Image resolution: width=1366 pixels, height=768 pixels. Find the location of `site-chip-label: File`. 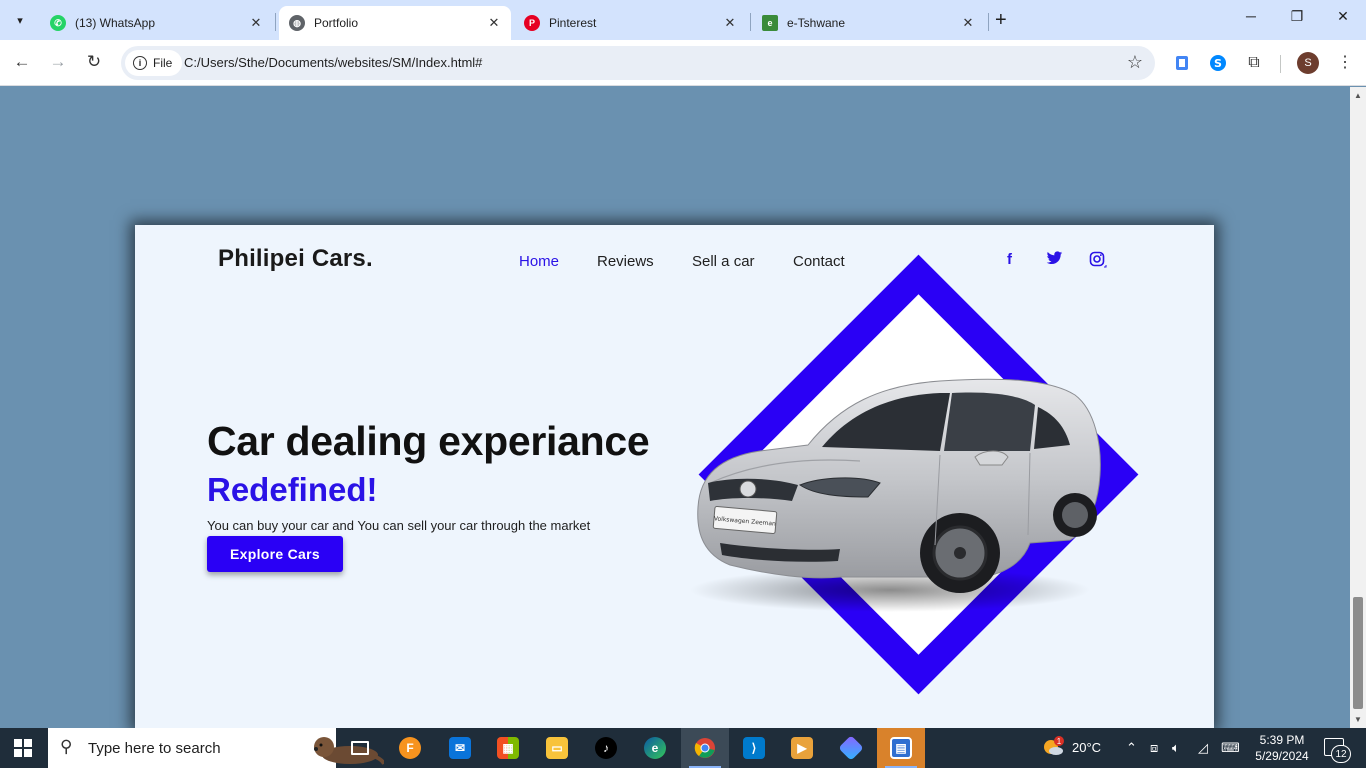

site-chip-label: File is located at coordinates (163, 63).